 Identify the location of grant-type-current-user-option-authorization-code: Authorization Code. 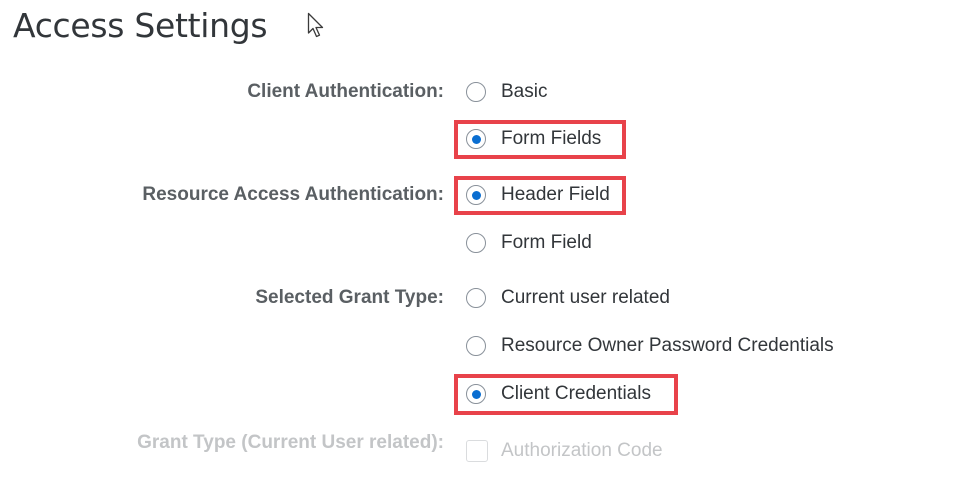
(564, 451).